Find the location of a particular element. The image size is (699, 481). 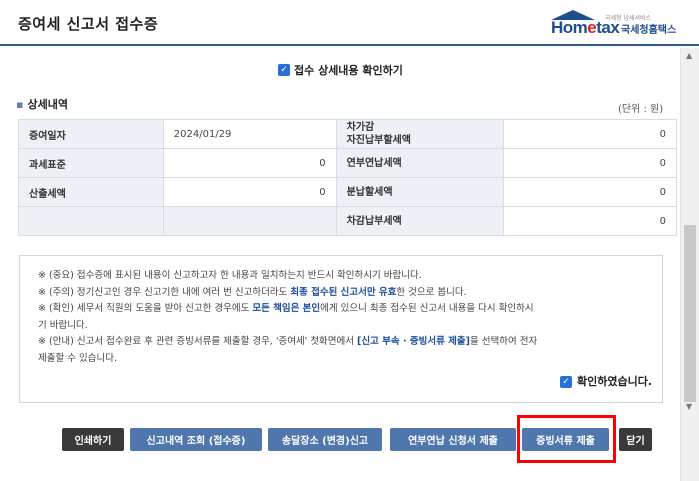

value-net-payment: 0 is located at coordinates (590, 221).